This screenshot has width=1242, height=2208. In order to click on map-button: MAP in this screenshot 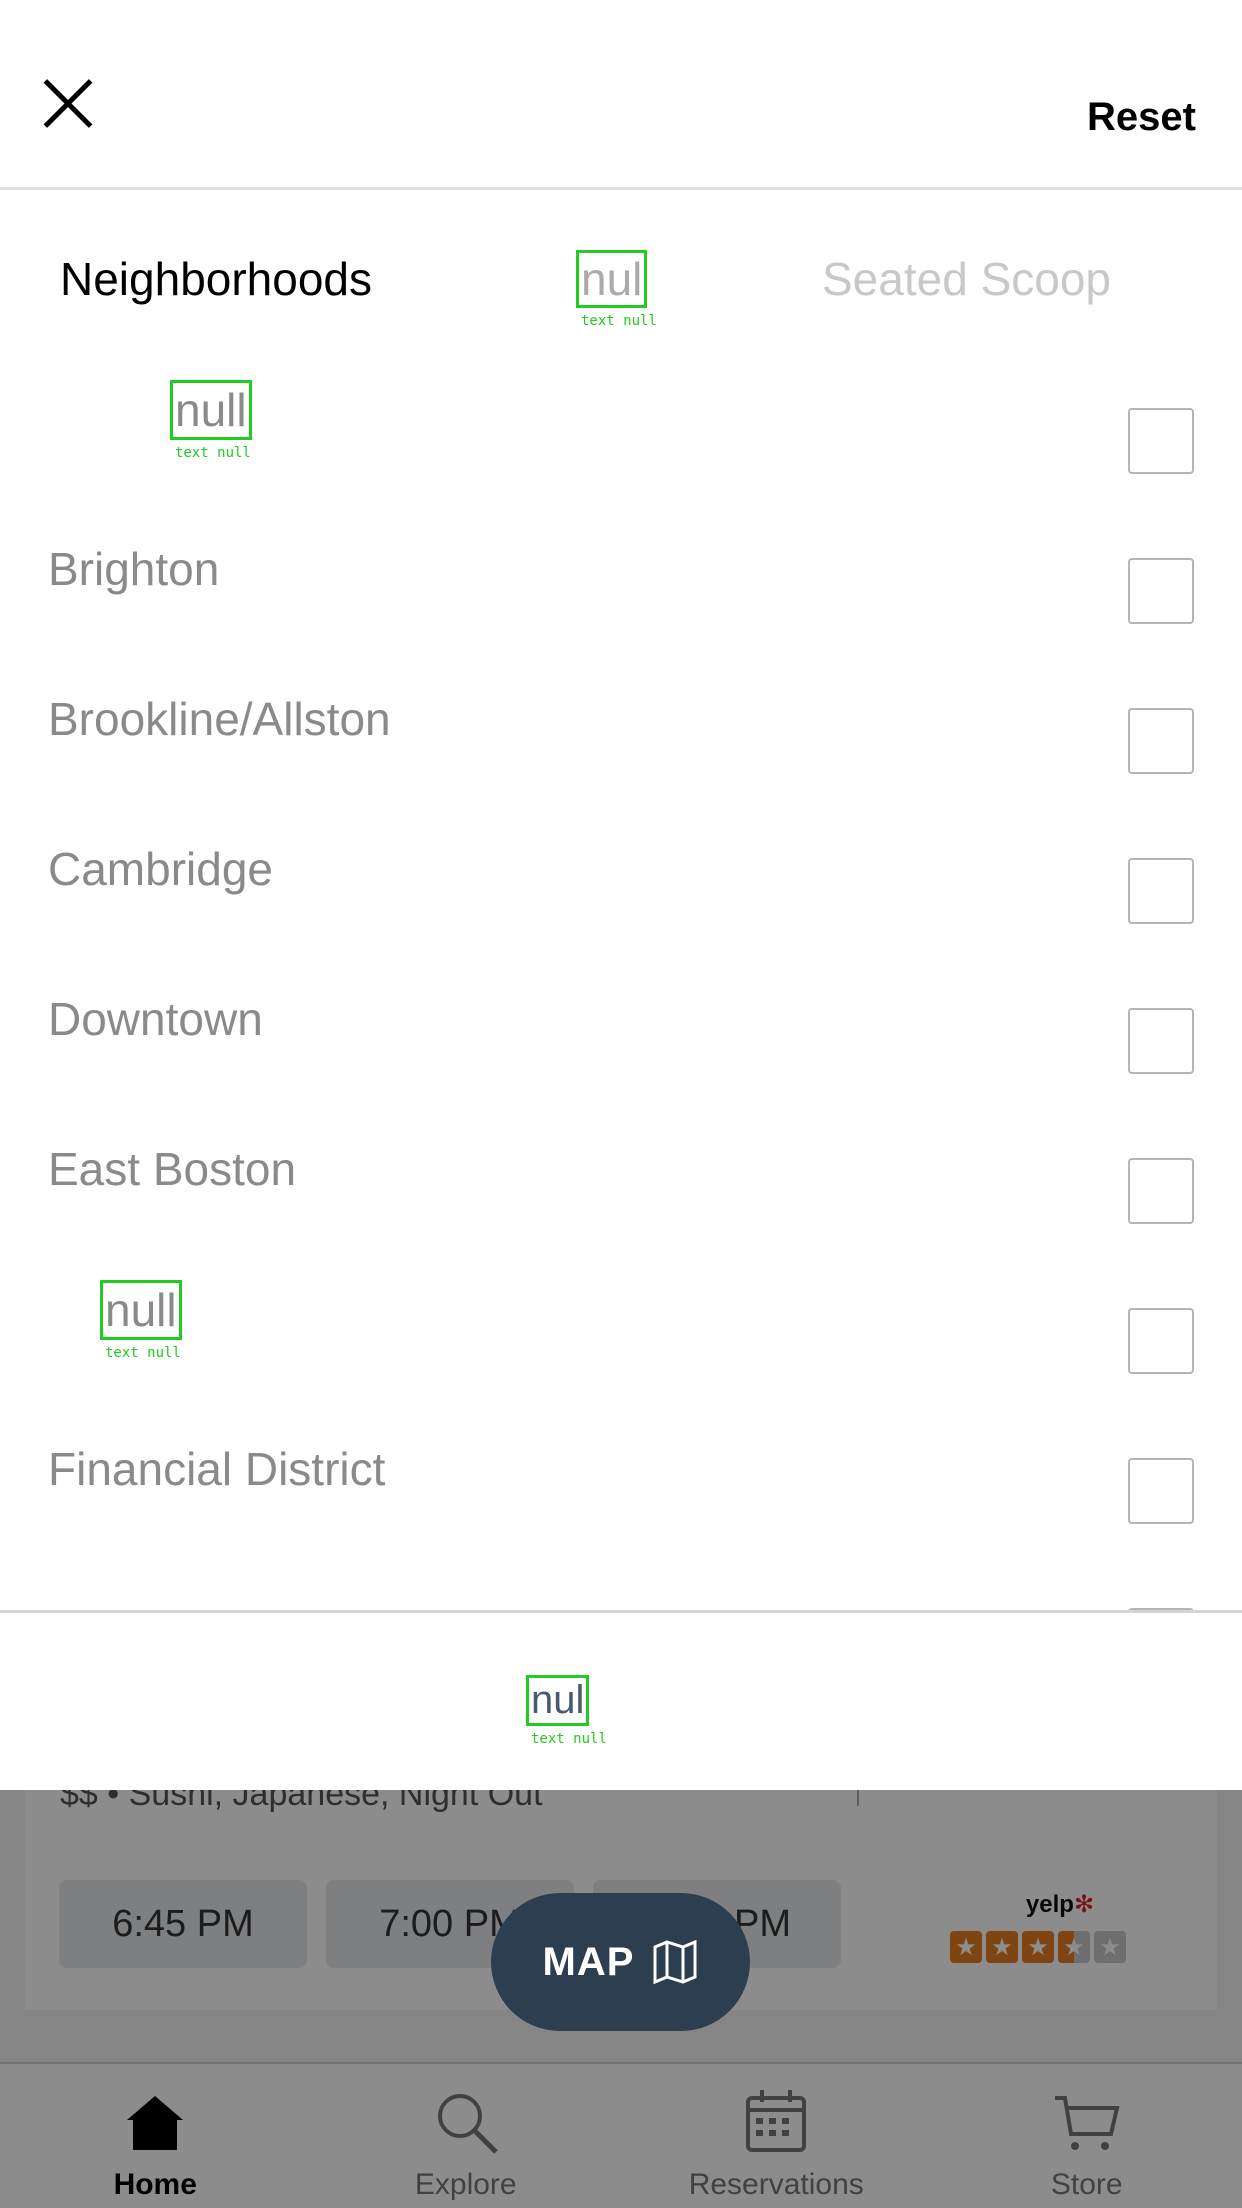, I will do `click(620, 1962)`.